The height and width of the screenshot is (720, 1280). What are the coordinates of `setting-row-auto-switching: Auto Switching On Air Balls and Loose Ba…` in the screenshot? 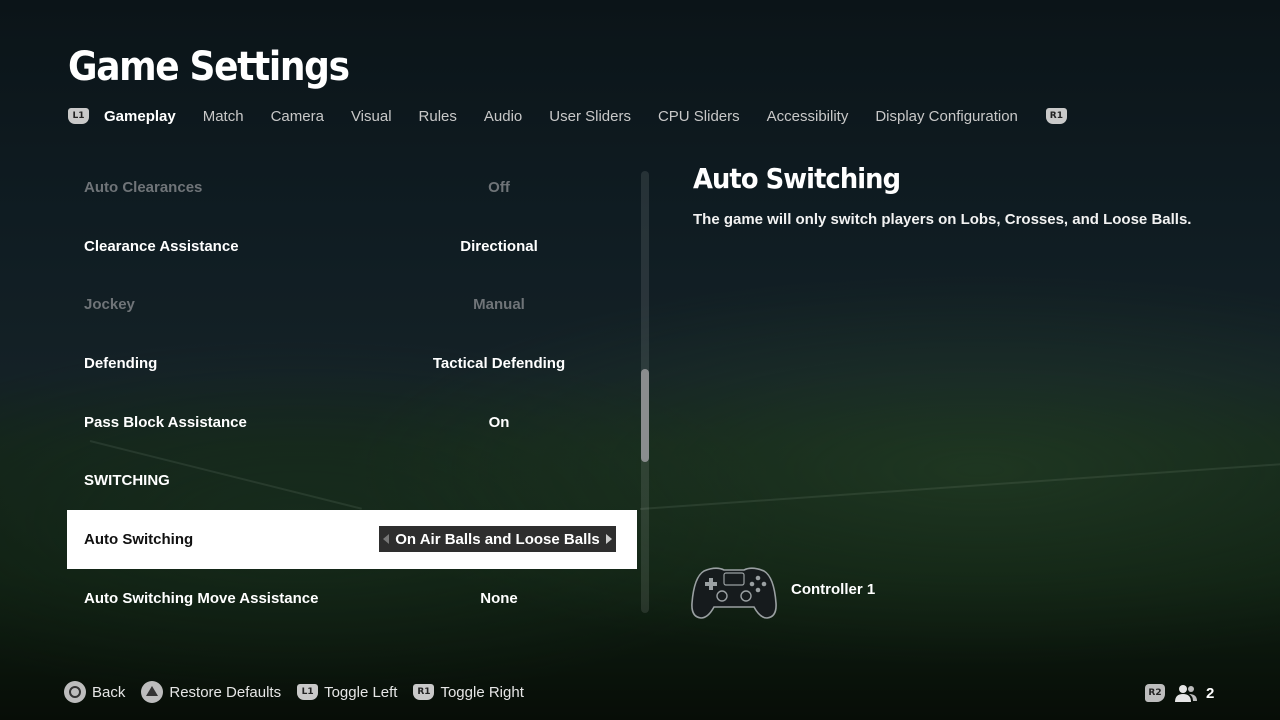 It's located at (352, 539).